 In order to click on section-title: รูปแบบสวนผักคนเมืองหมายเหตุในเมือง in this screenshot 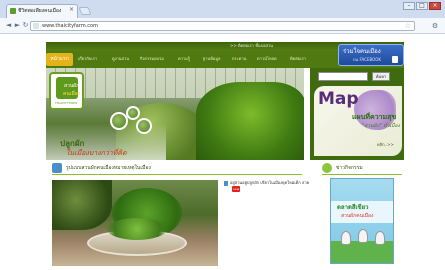, I will do `click(108, 168)`.